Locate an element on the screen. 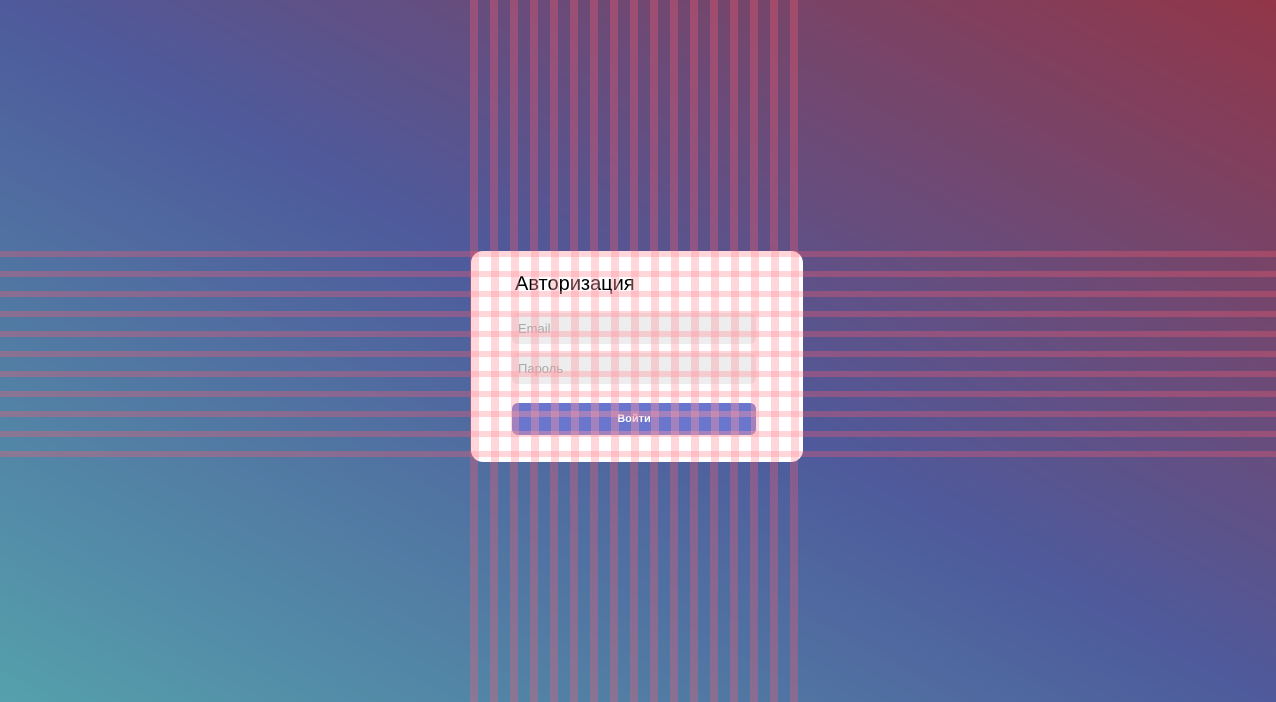 The image size is (1276, 702). password-input is located at coordinates (634, 368).